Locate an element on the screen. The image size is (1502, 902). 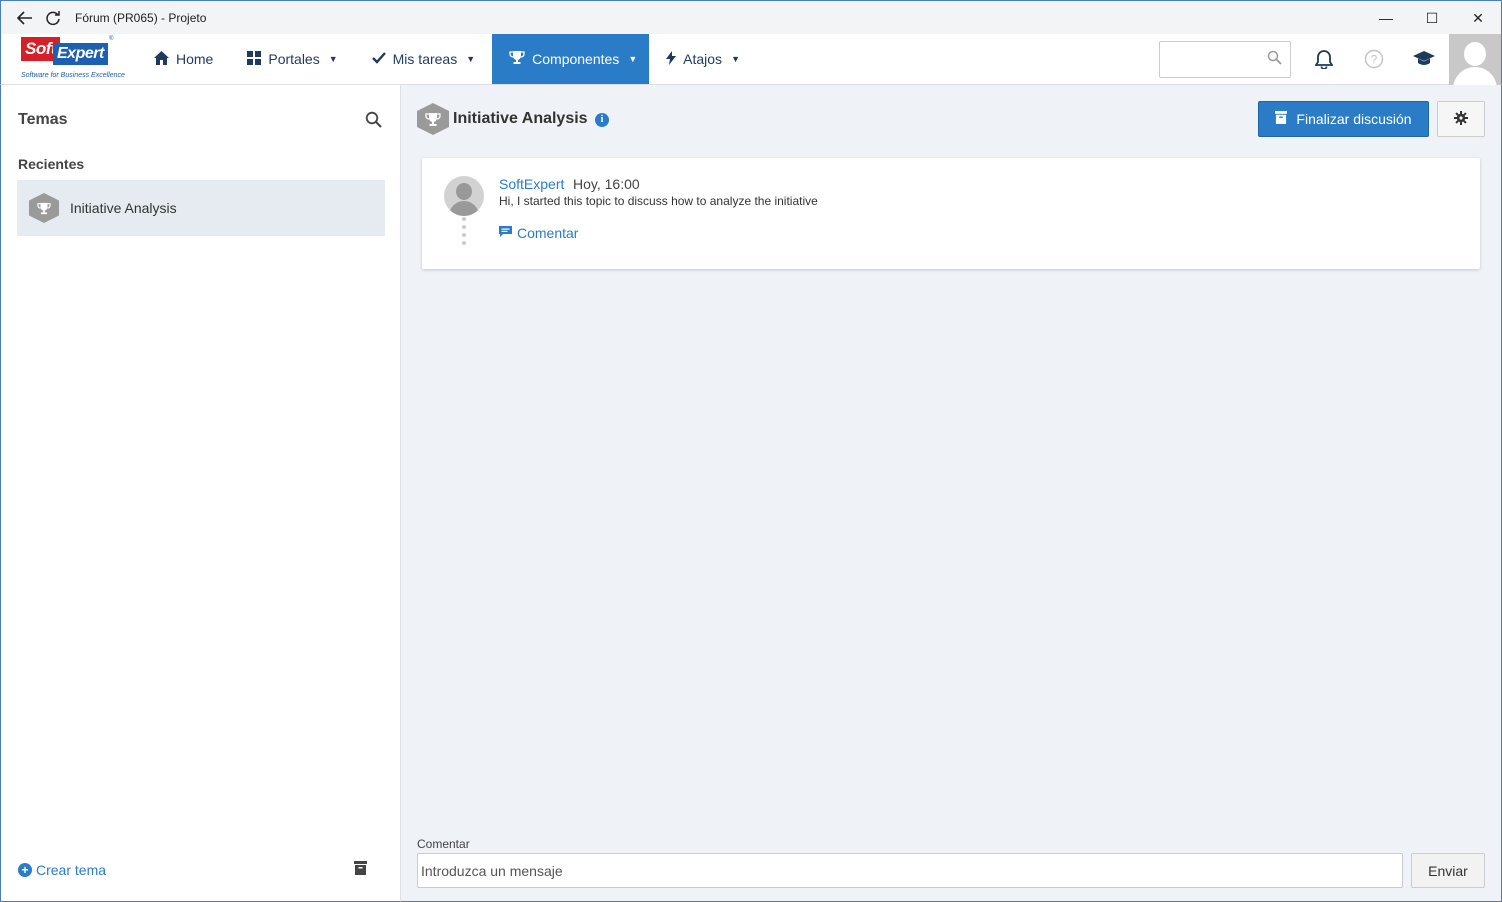
bell-icon is located at coordinates (1324, 59).